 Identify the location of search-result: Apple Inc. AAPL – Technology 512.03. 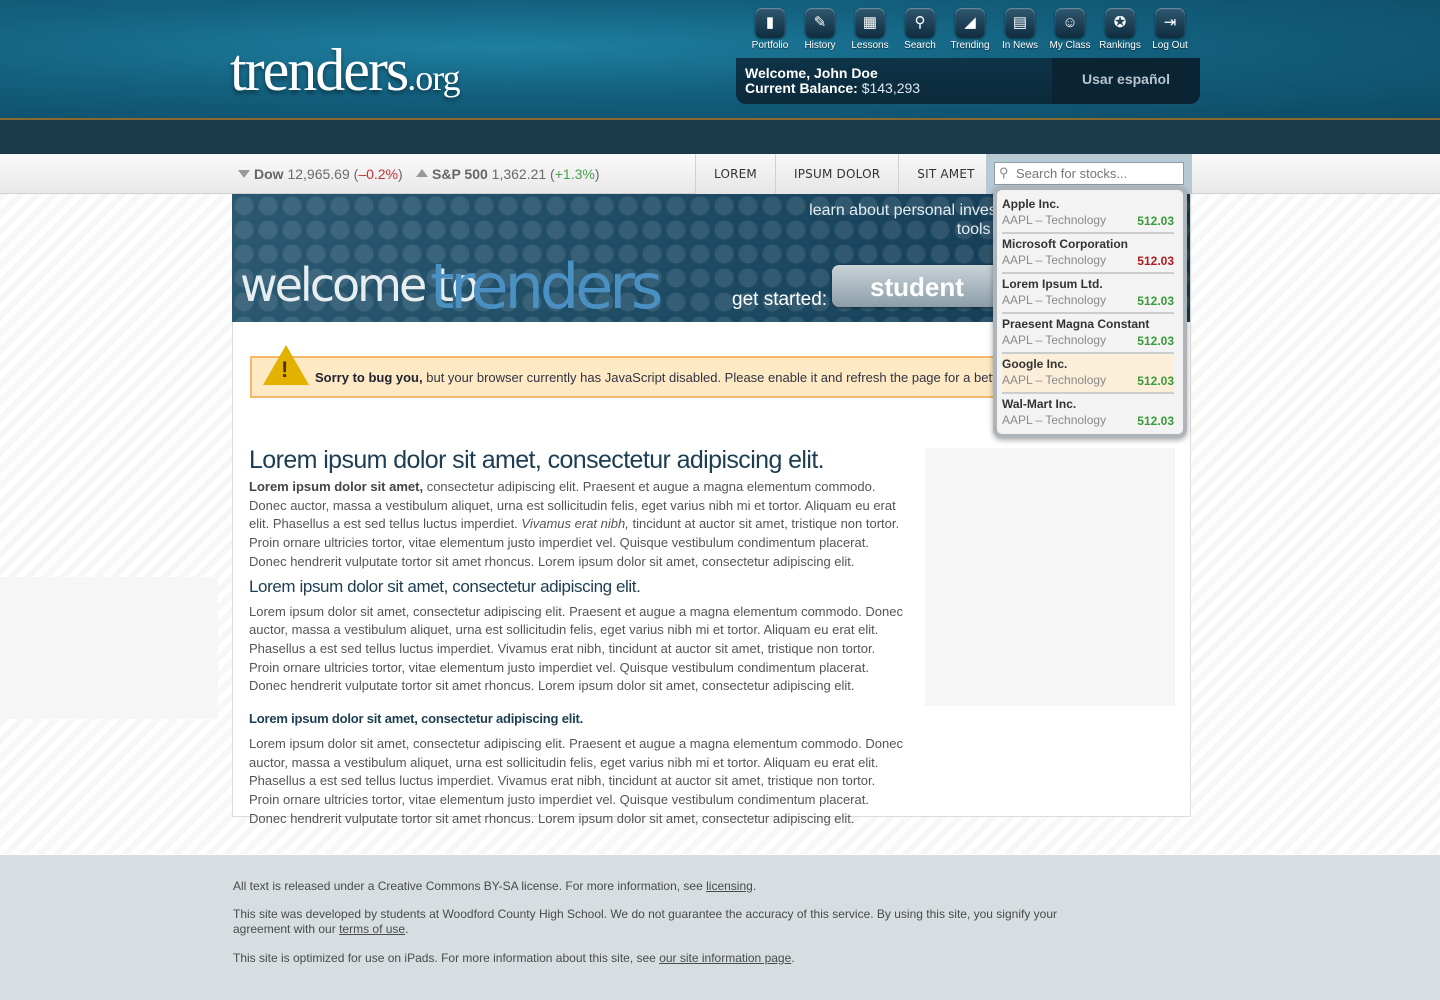
(1088, 214).